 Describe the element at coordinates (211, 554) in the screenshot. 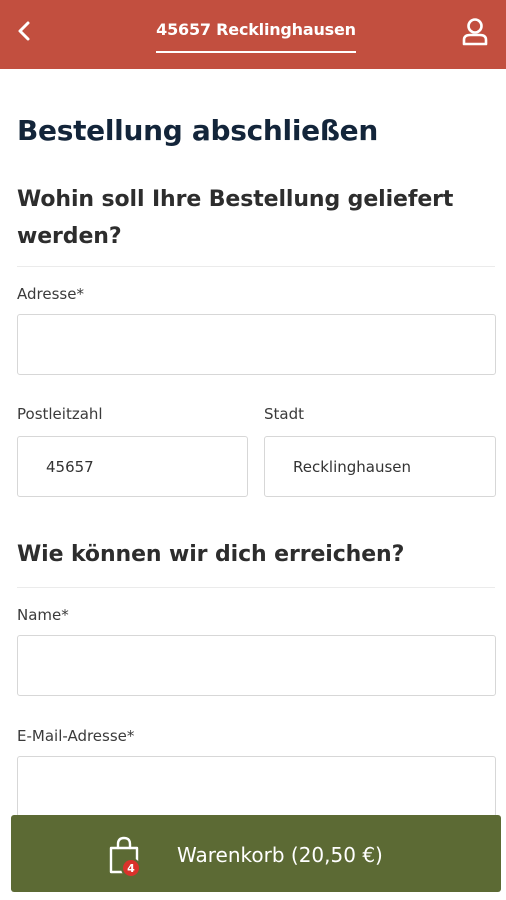

I see `contact-section-title: Wie können wir dich erreichen?` at that location.